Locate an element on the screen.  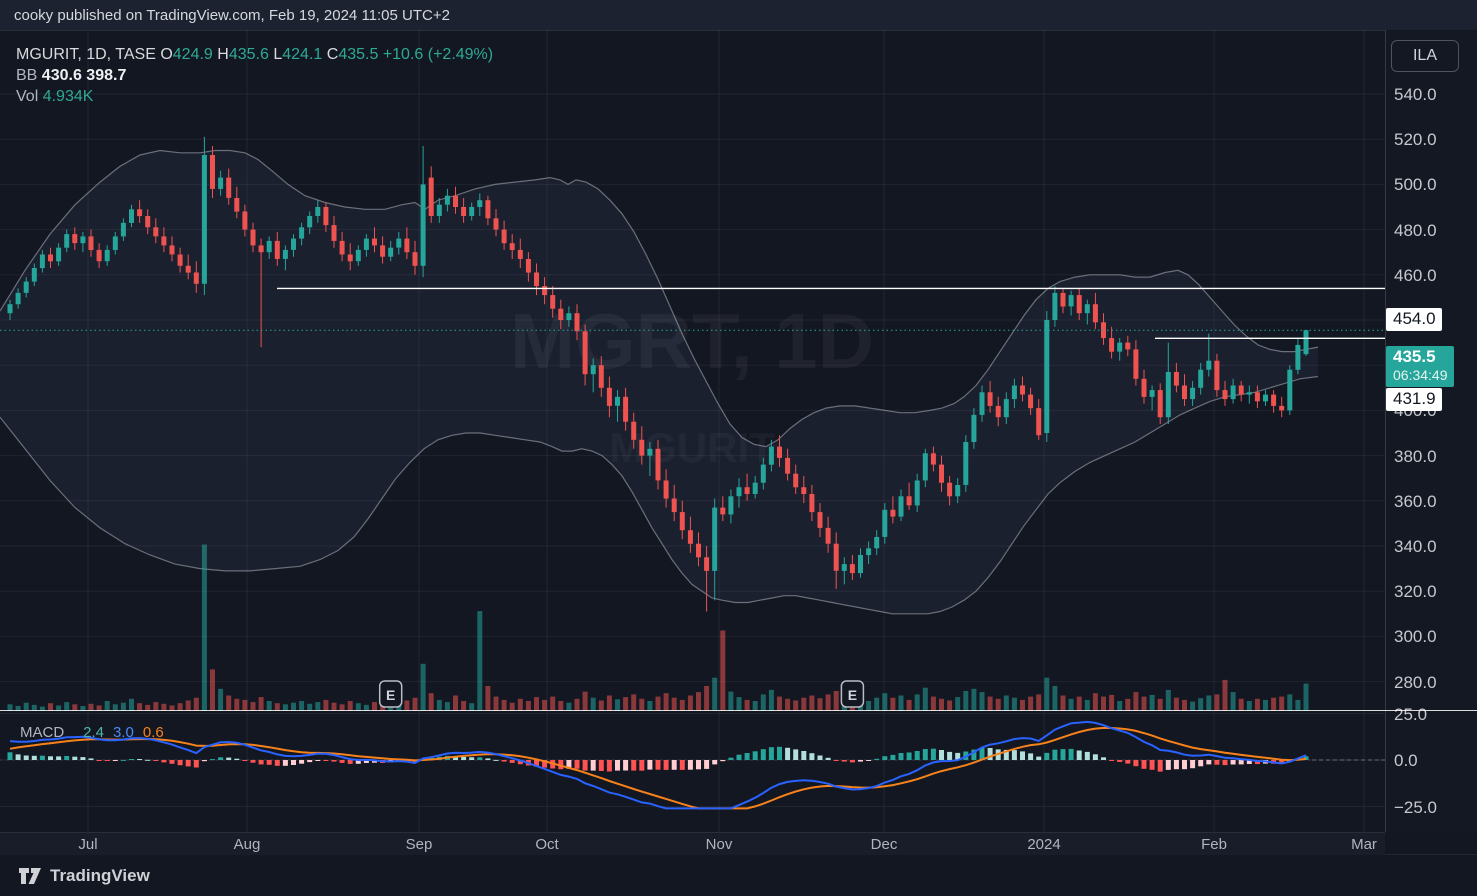
countdown-timer: 06:34:49 is located at coordinates (1420, 375).